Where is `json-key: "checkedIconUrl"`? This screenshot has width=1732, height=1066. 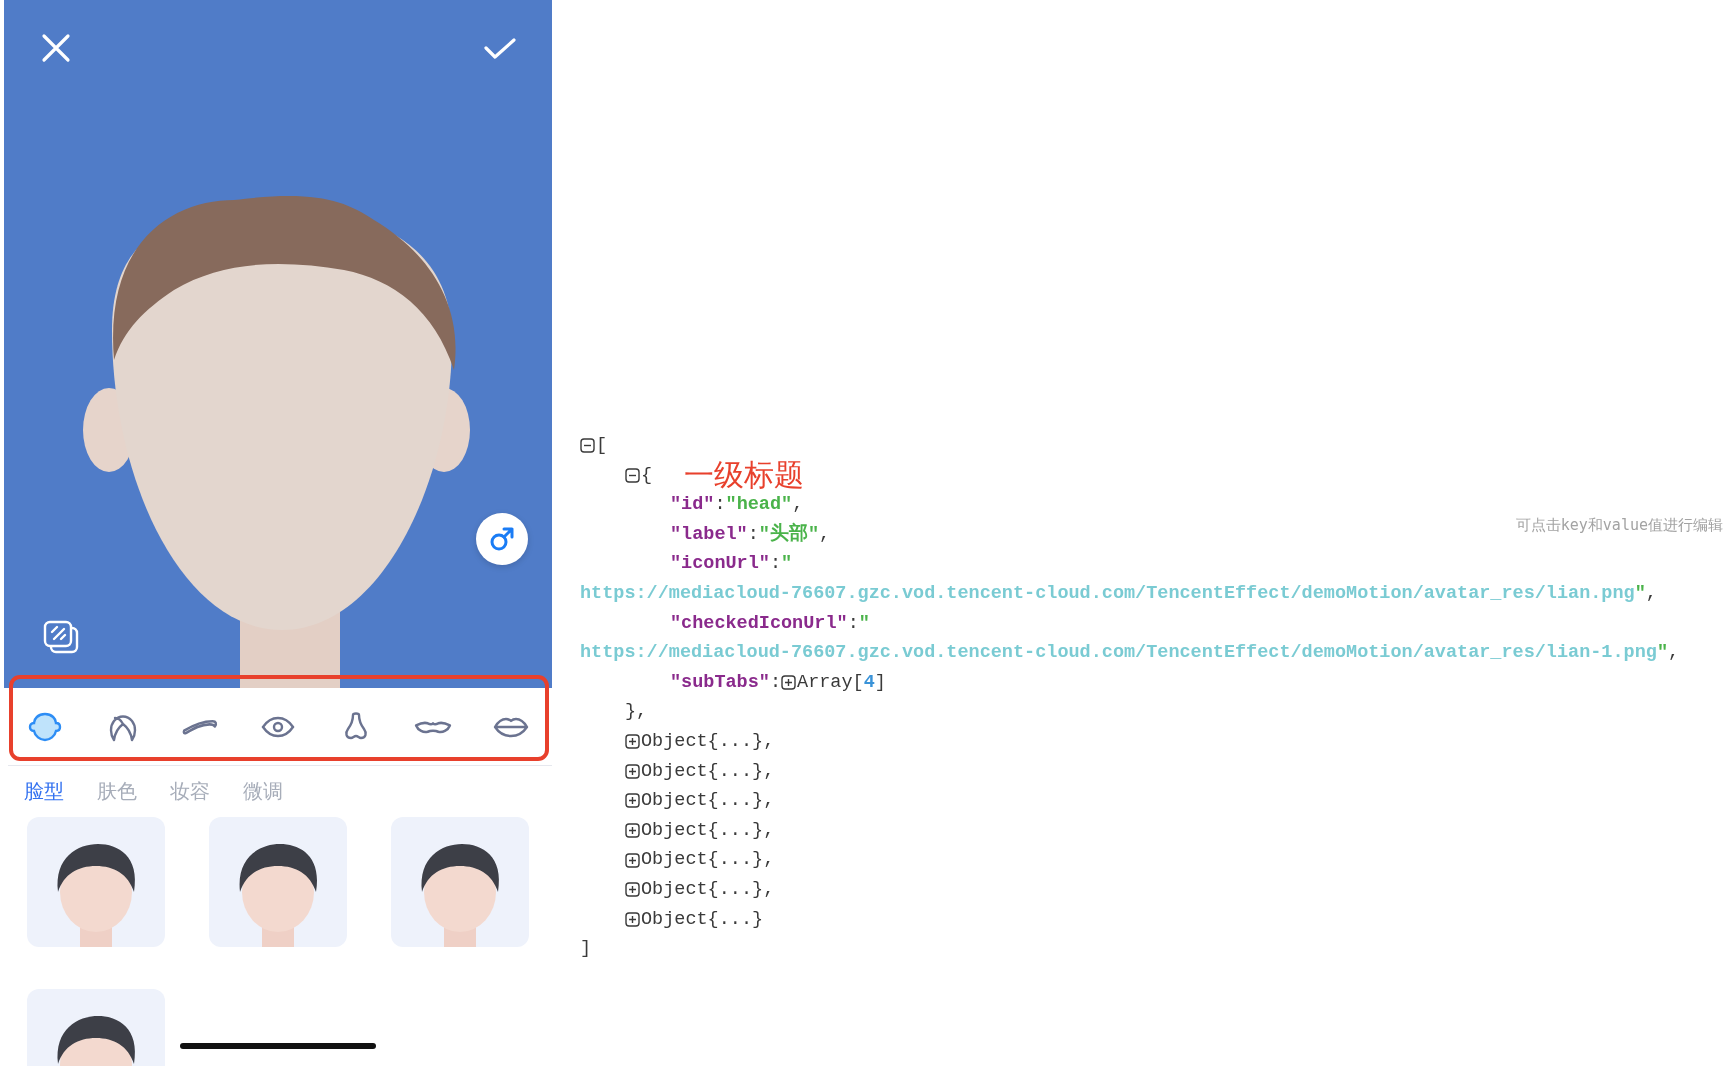 json-key: "checkedIconUrl" is located at coordinates (759, 623).